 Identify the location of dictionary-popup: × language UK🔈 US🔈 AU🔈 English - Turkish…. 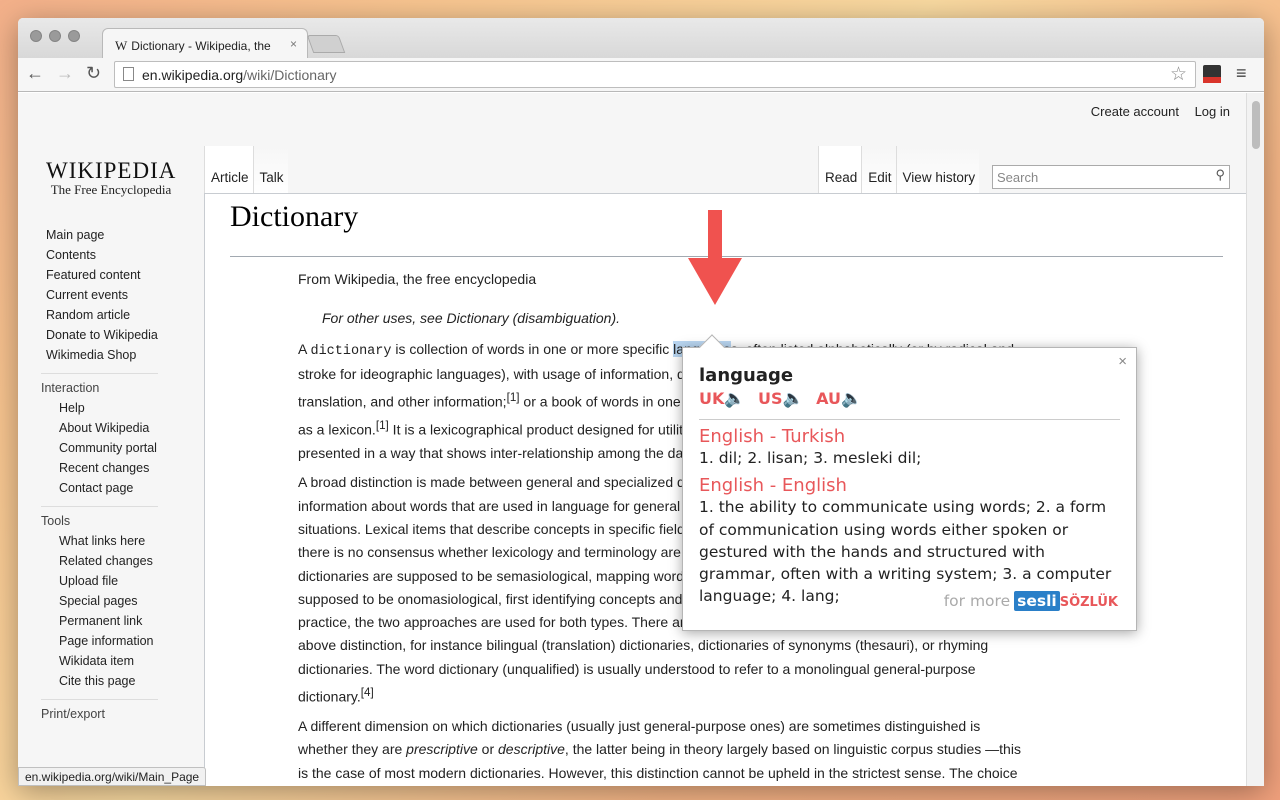
(909, 482).